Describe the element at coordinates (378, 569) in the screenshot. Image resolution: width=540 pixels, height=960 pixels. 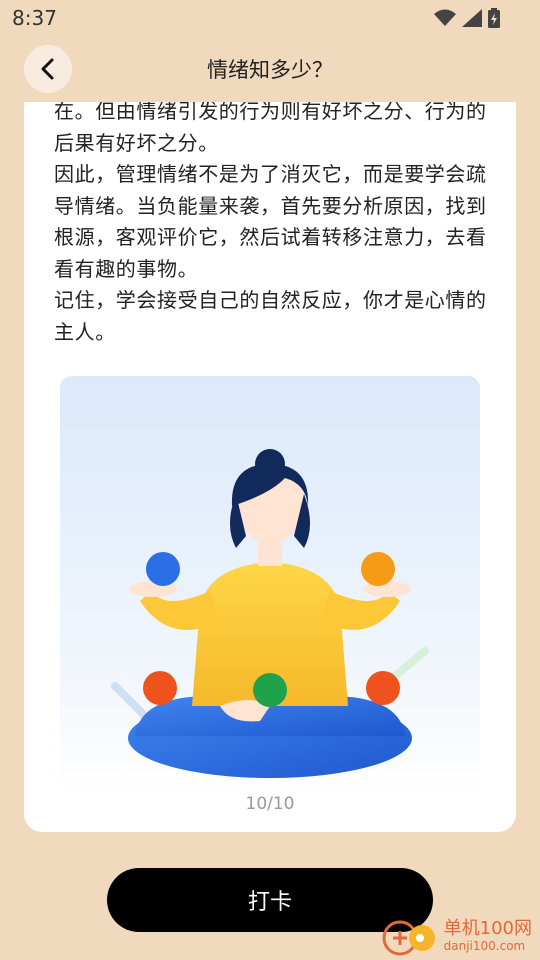
I see `orange-ball` at that location.